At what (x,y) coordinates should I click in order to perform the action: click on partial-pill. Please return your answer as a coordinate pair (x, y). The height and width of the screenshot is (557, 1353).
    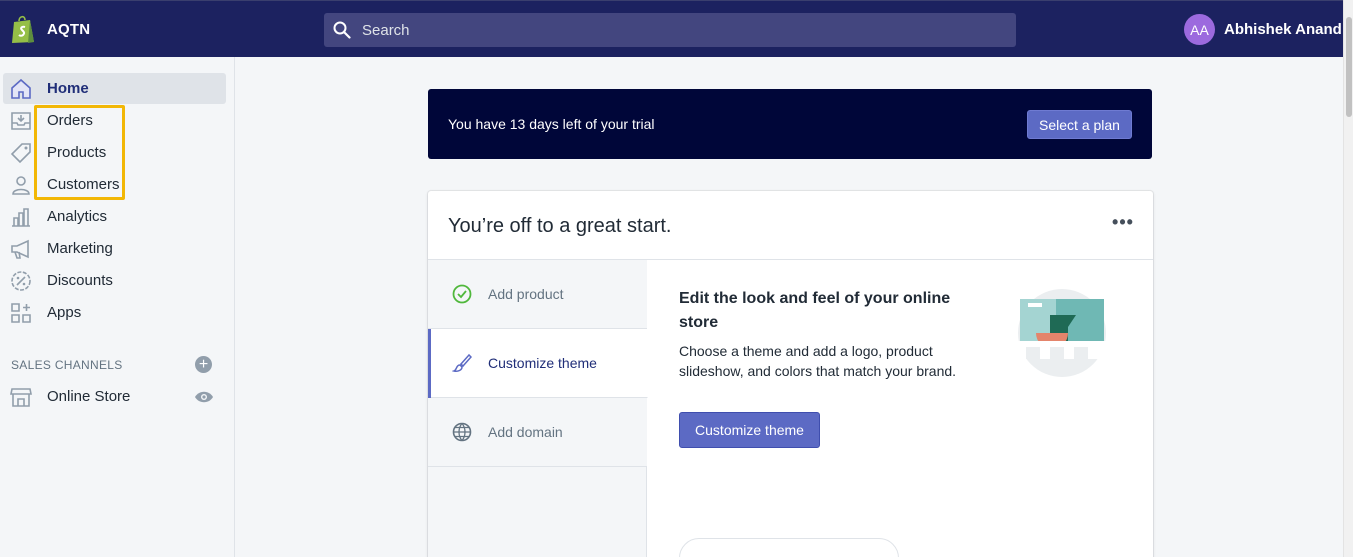
    Looking at the image, I should click on (789, 547).